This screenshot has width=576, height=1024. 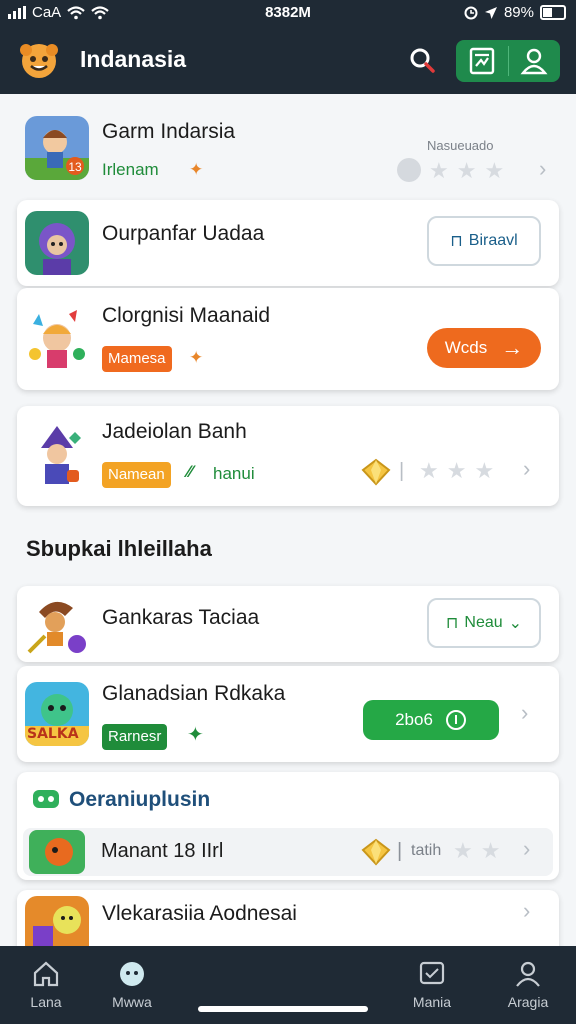 What do you see at coordinates (283, 1009) in the screenshot?
I see `home-indicator` at bounding box center [283, 1009].